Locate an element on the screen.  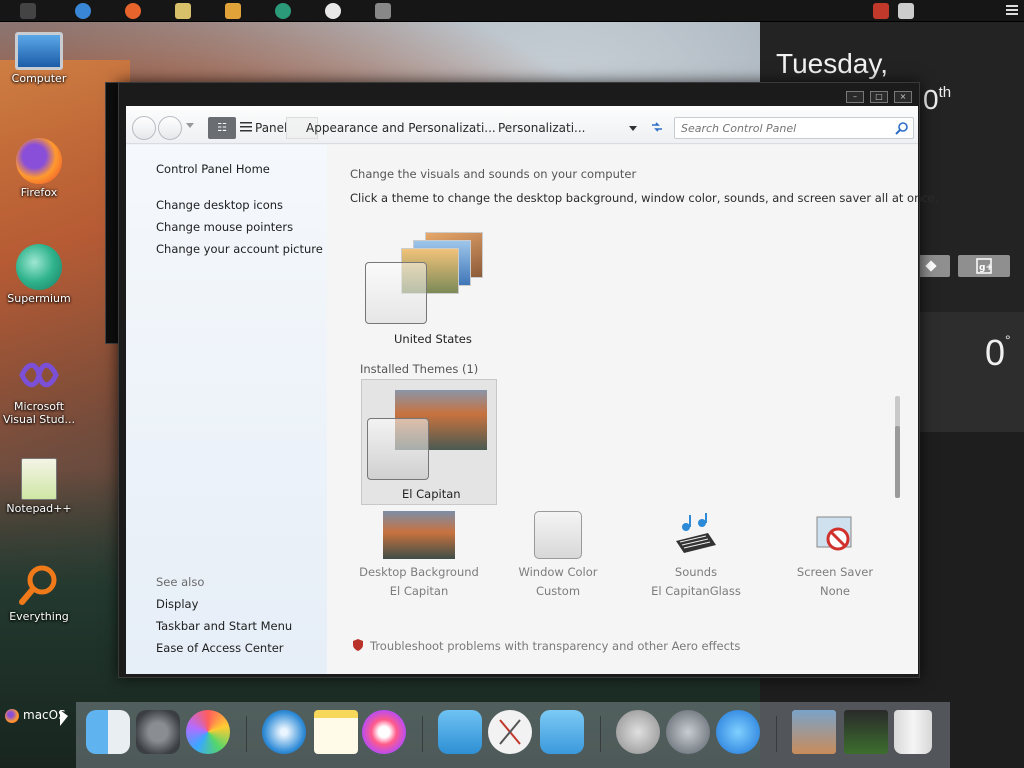
see-also-heading: See also is located at coordinates (180, 582).